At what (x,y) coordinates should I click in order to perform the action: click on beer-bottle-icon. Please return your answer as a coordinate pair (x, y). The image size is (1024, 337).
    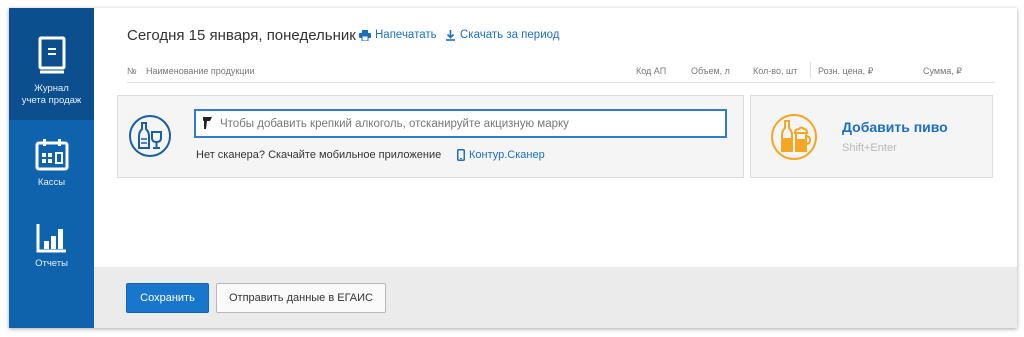
    Looking at the image, I should click on (794, 137).